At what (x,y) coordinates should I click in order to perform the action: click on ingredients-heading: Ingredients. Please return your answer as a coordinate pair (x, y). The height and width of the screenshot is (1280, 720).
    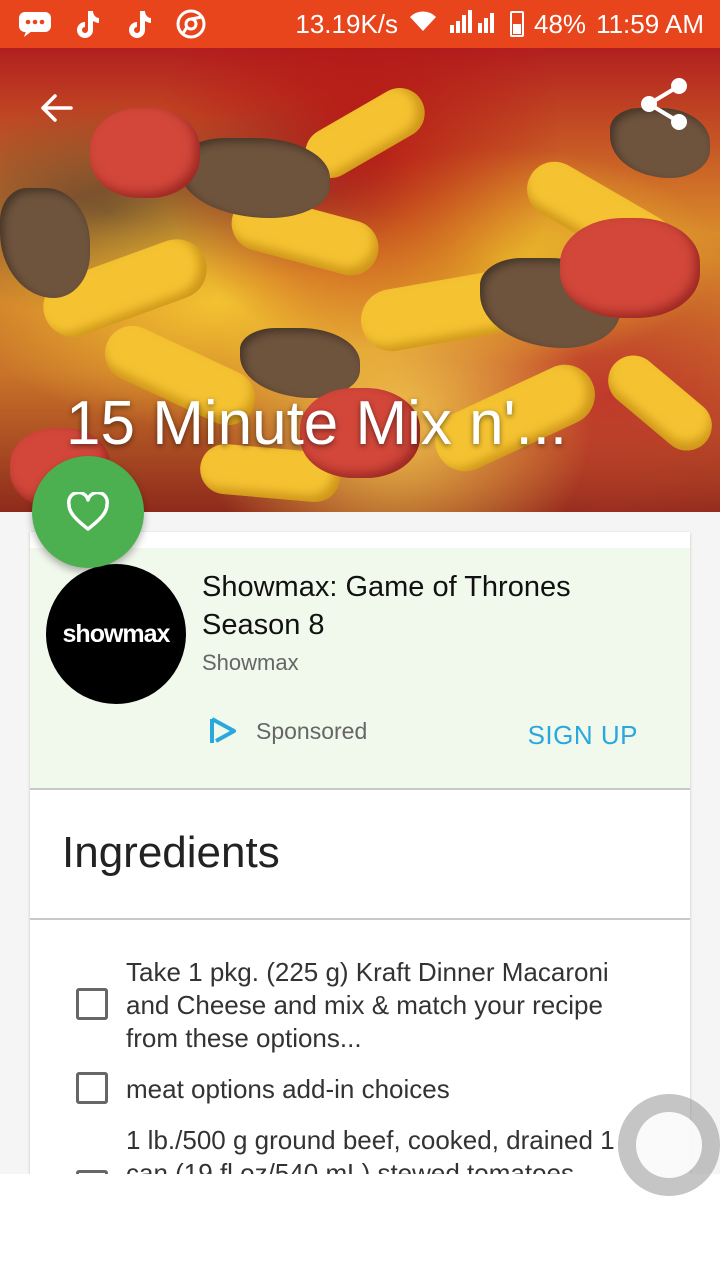
    Looking at the image, I should click on (171, 852).